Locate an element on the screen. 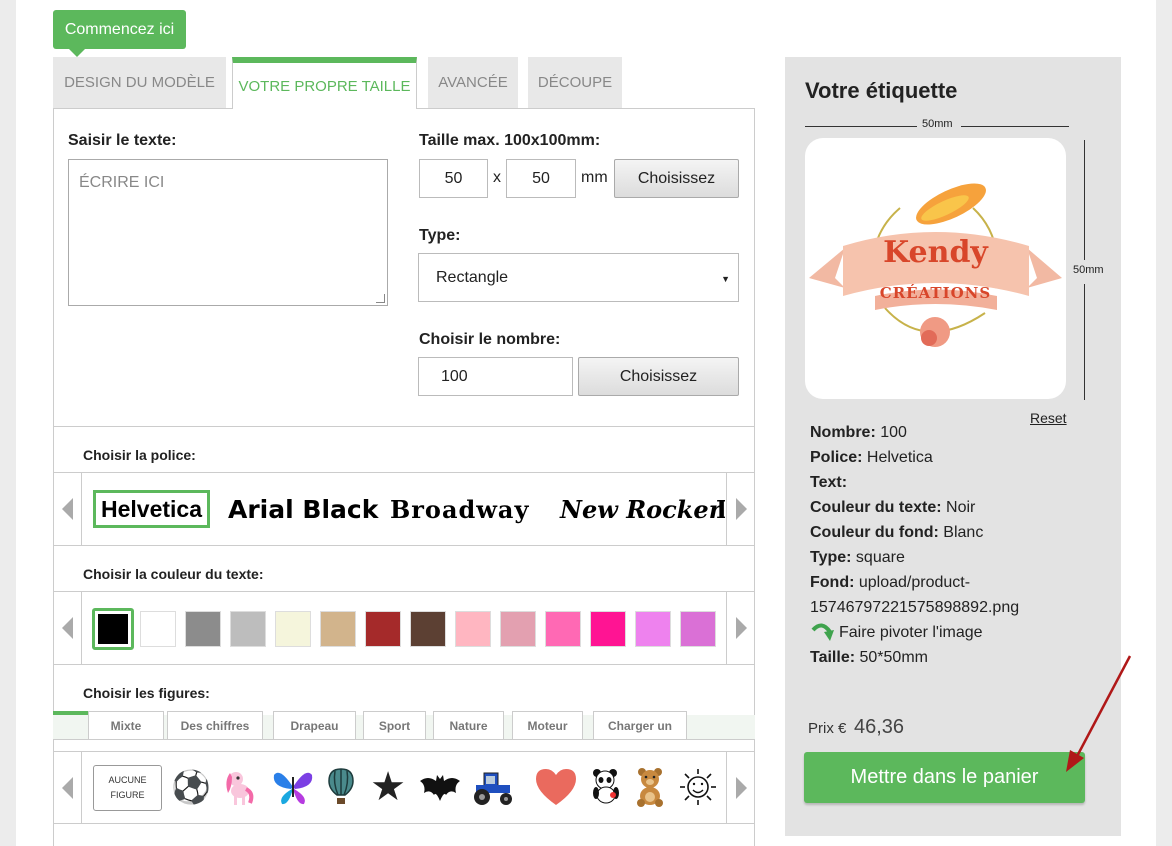  size-choose-button: Choisissez is located at coordinates (676, 178).